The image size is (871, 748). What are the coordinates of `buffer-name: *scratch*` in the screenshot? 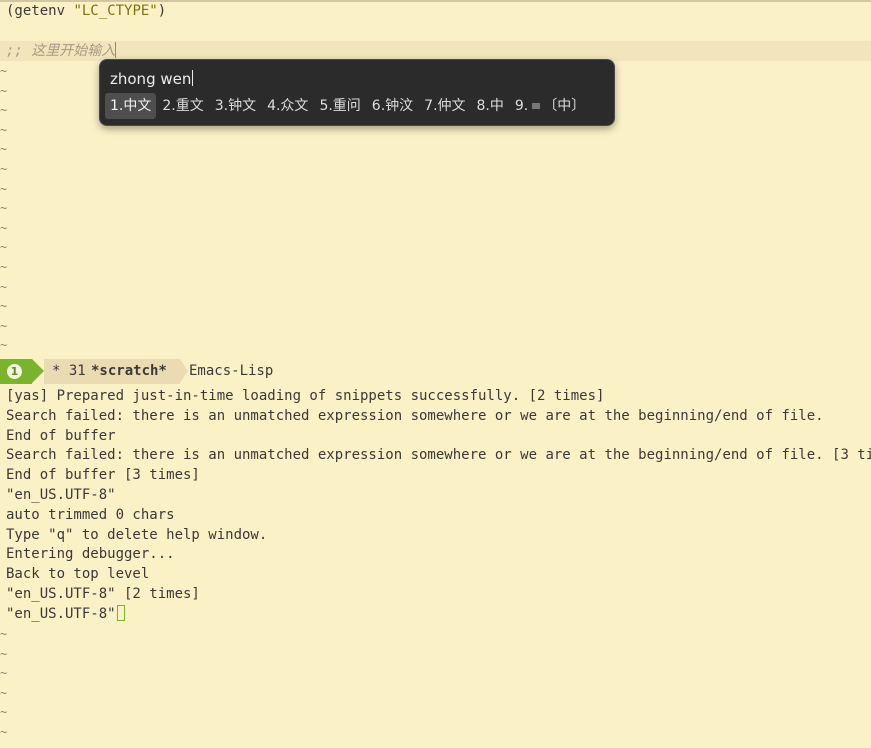 It's located at (129, 371).